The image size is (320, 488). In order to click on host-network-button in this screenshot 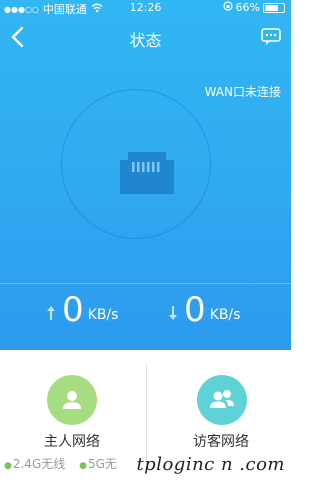, I will do `click(72, 400)`.